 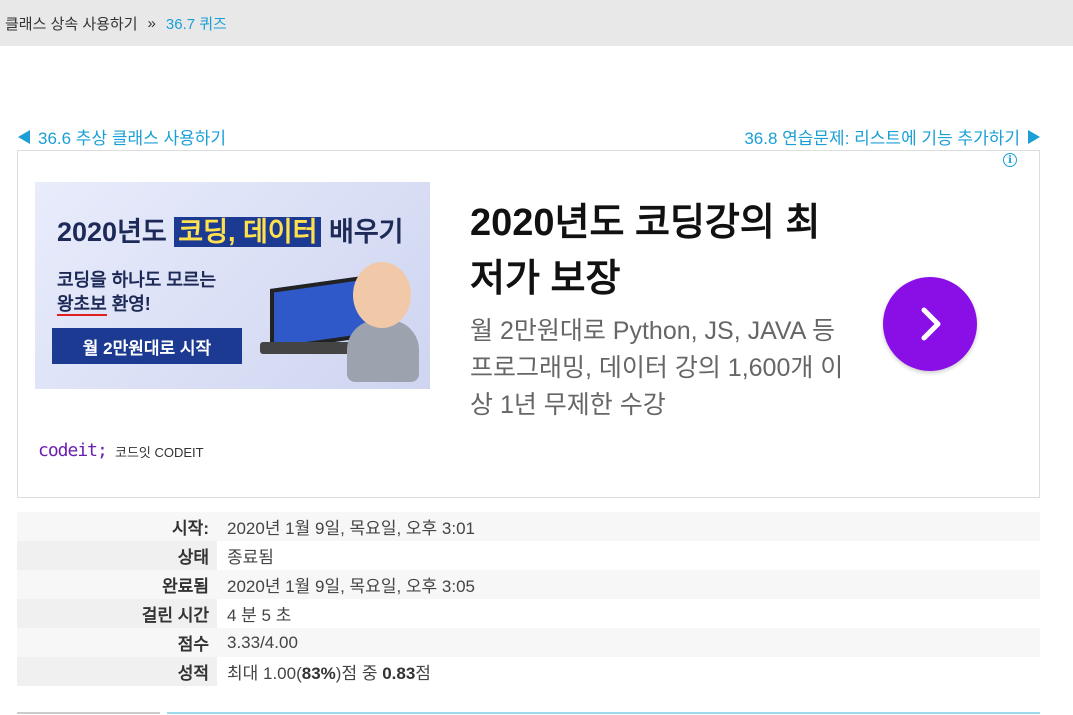 I want to click on ad-cta-button, so click(x=930, y=324).